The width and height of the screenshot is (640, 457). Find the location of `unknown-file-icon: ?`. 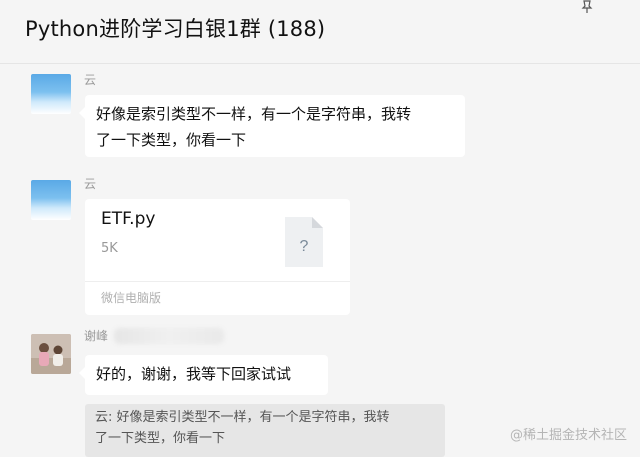

unknown-file-icon: ? is located at coordinates (304, 242).